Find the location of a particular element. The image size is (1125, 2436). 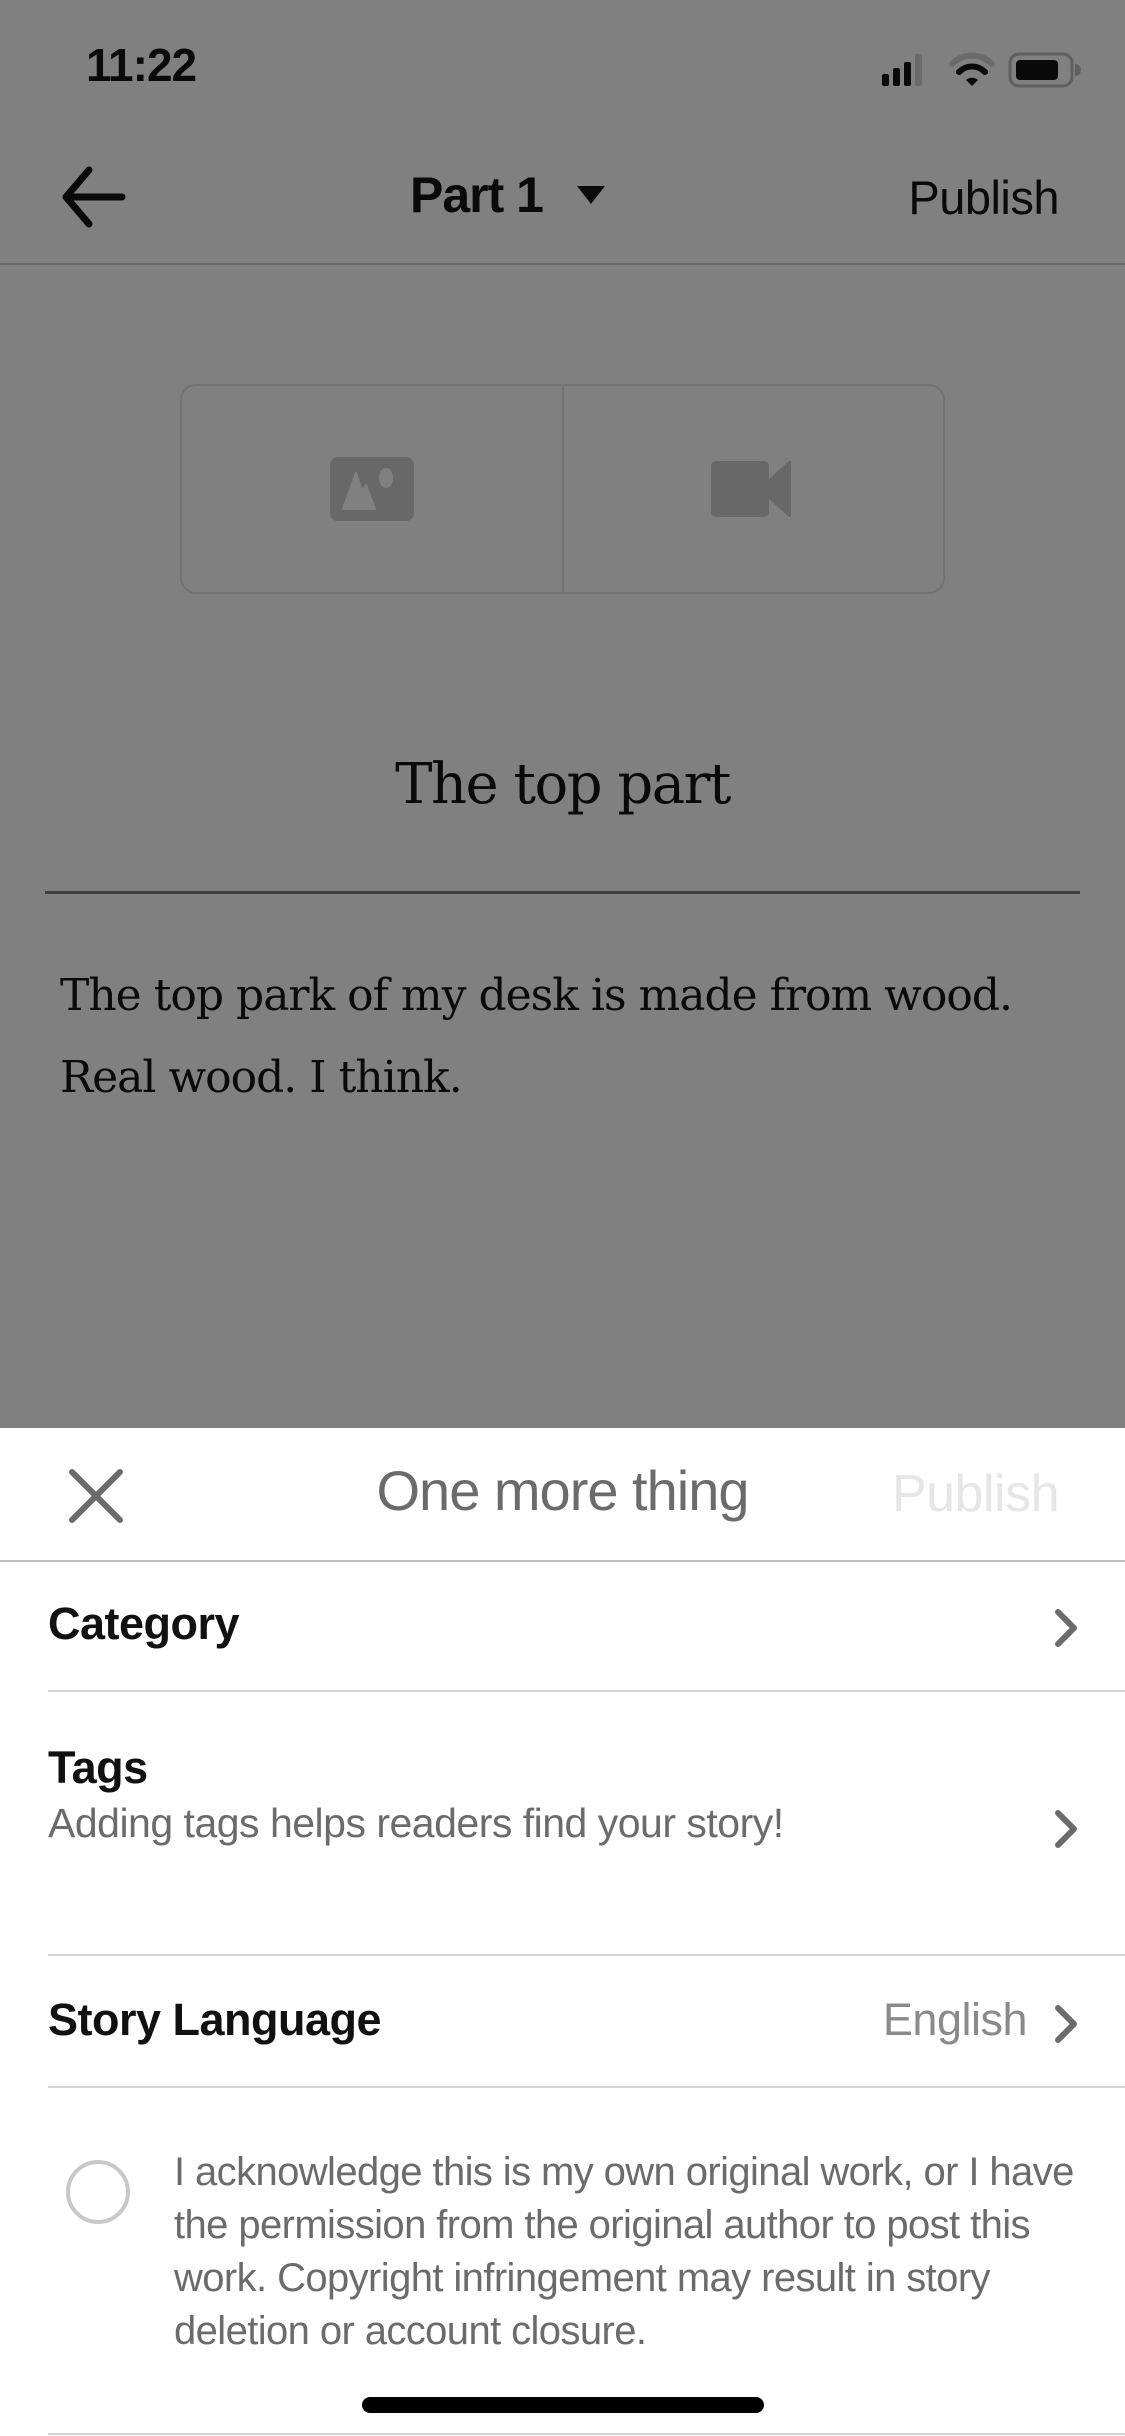

bottom-divider is located at coordinates (586, 2434).